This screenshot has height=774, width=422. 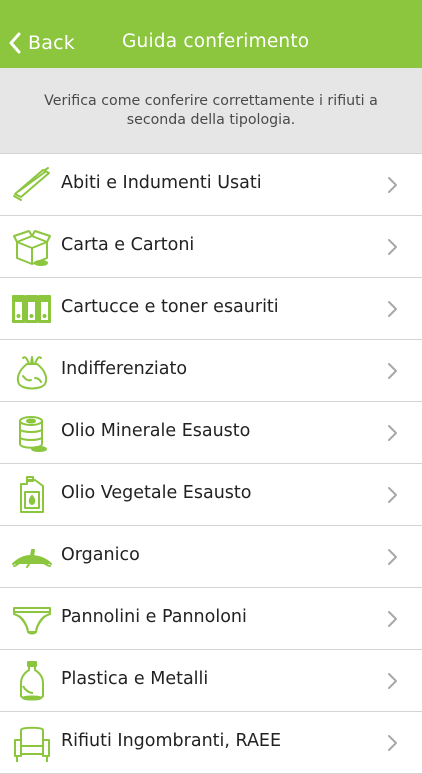 I want to click on cardboard-box-icon, so click(x=32, y=247).